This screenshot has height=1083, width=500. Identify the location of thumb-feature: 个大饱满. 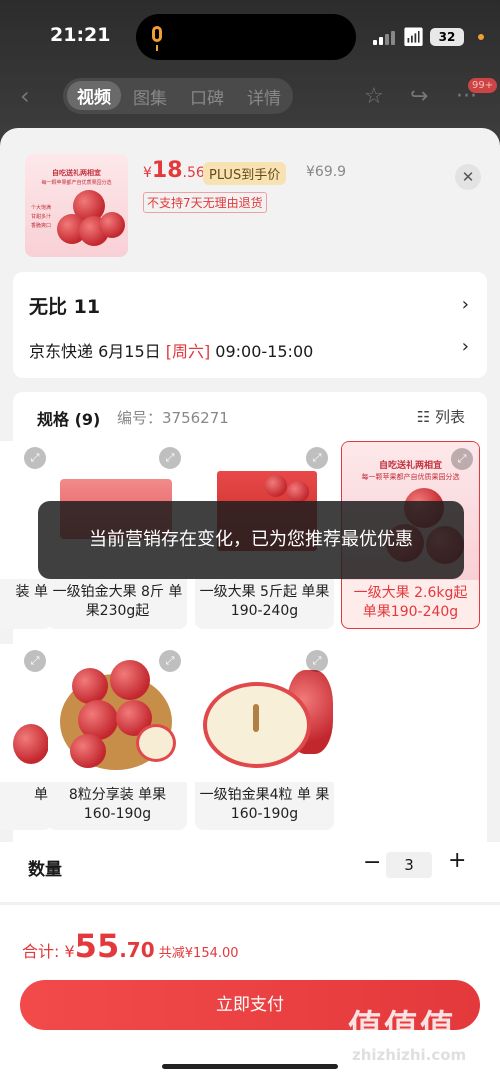
(41, 208).